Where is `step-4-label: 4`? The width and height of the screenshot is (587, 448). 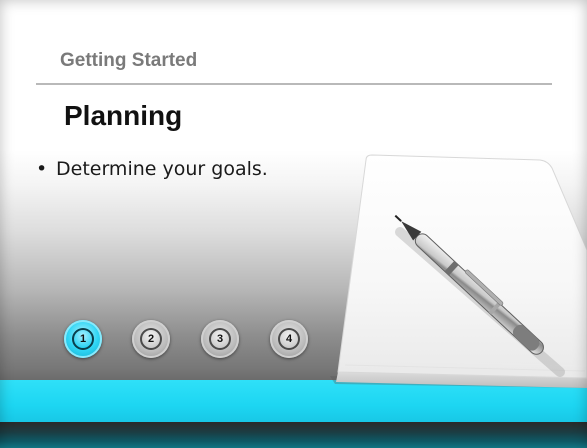
step-4-label: 4 is located at coordinates (289, 339).